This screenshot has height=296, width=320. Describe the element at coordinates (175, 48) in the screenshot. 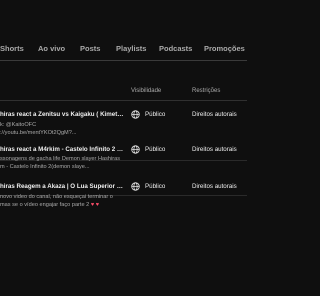

I see `tab-podcasts: Podcasts` at that location.